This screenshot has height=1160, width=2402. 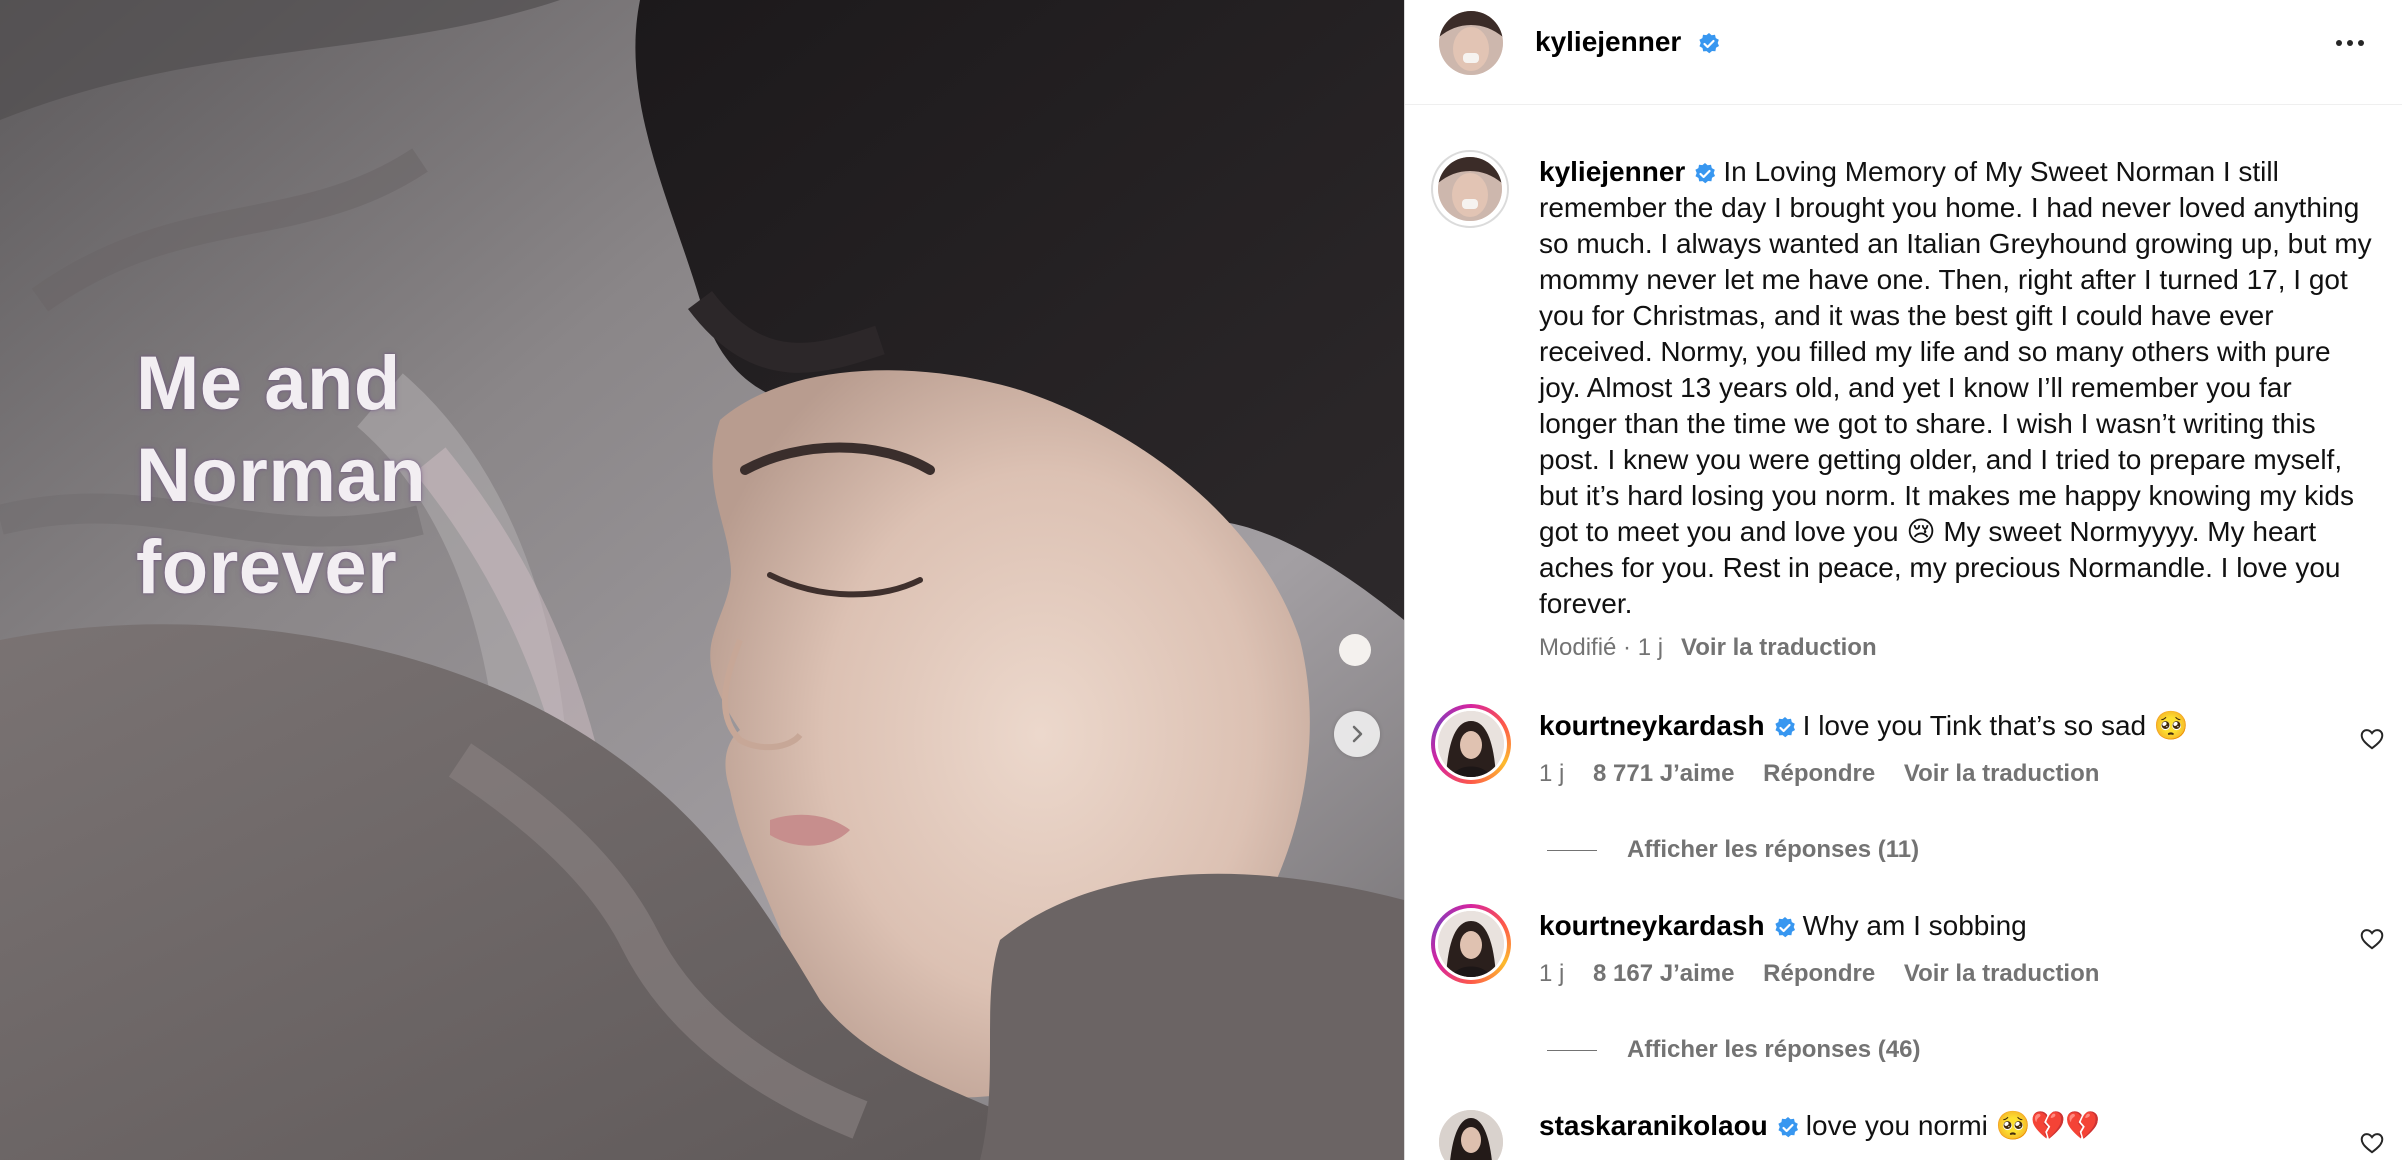 What do you see at coordinates (1995, 725) in the screenshot?
I see `comment-text: I love you Tink that’s so sad 🥺` at bounding box center [1995, 725].